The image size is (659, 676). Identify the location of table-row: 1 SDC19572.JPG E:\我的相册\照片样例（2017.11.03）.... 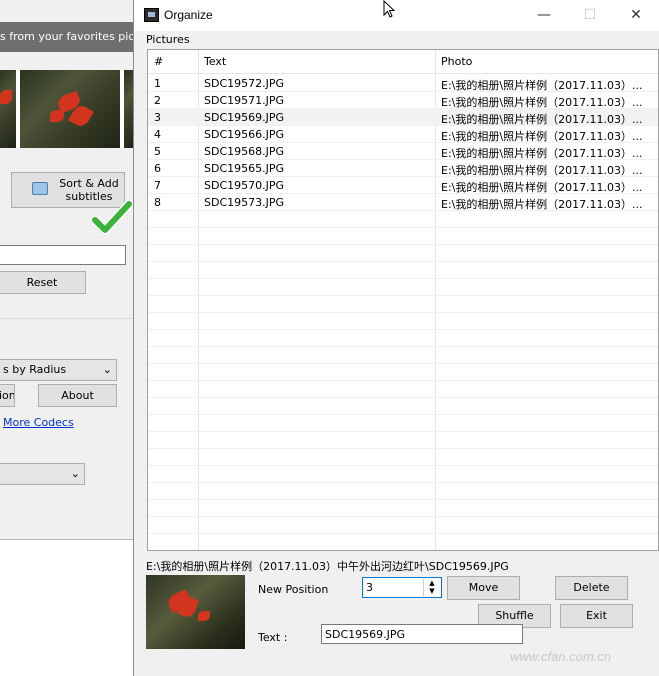
(403, 83).